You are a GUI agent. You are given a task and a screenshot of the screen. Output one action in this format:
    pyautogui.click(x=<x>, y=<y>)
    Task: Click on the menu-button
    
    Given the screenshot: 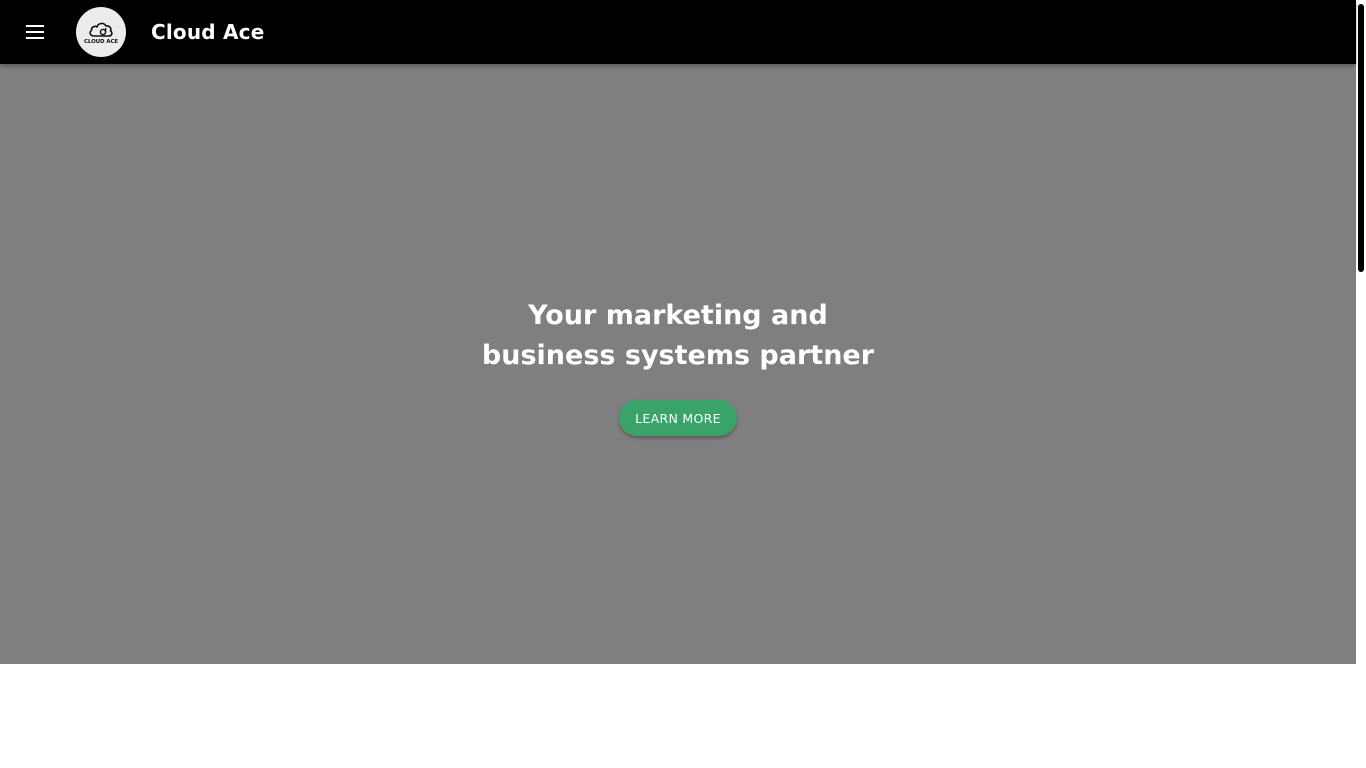 What is the action you would take?
    pyautogui.click(x=36, y=32)
    